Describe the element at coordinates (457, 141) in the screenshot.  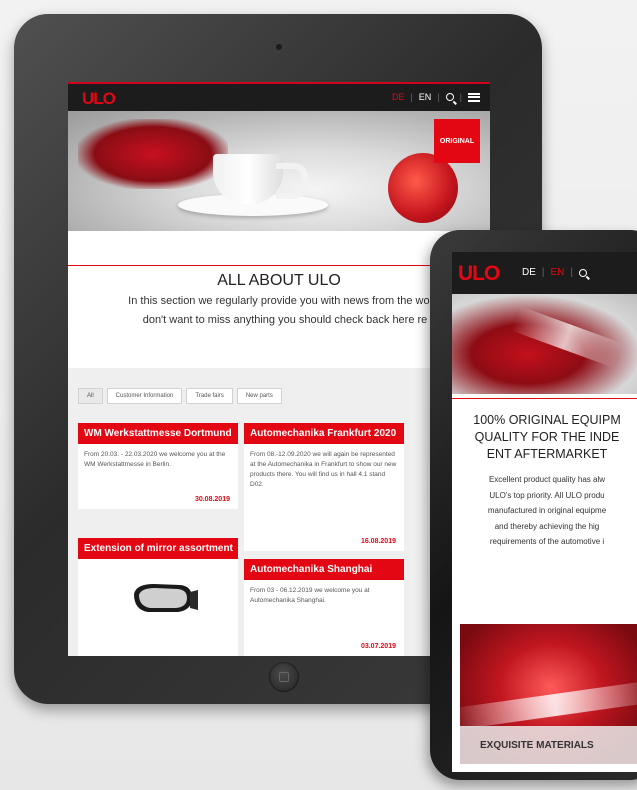
I see `original-badge: ORIGINAL` at that location.